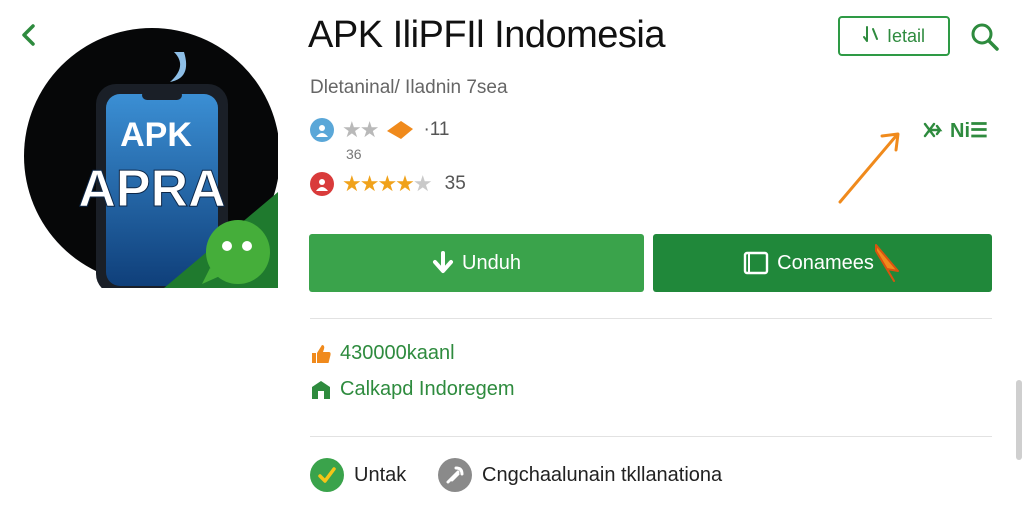  I want to click on bottom-item-label: Untak, so click(380, 474).